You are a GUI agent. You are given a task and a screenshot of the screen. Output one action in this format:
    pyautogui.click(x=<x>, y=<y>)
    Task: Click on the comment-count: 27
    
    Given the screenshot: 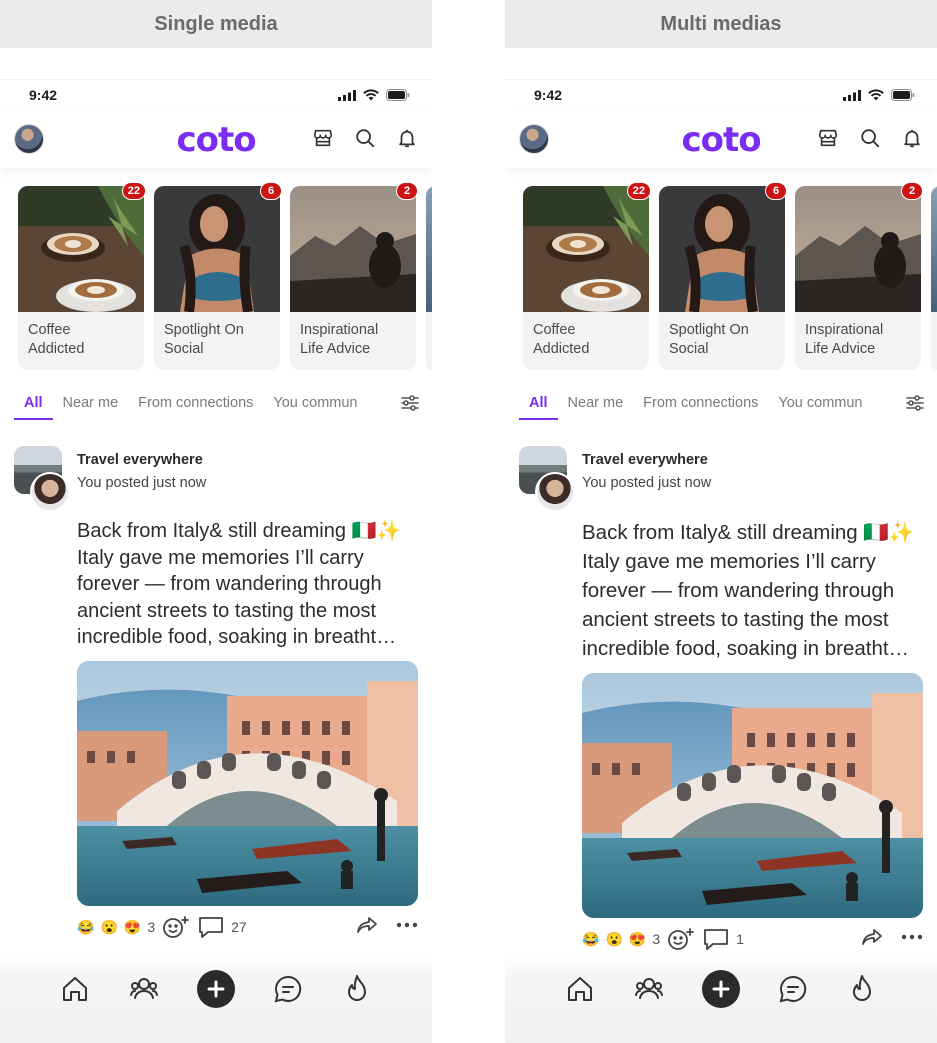 What is the action you would take?
    pyautogui.click(x=239, y=927)
    